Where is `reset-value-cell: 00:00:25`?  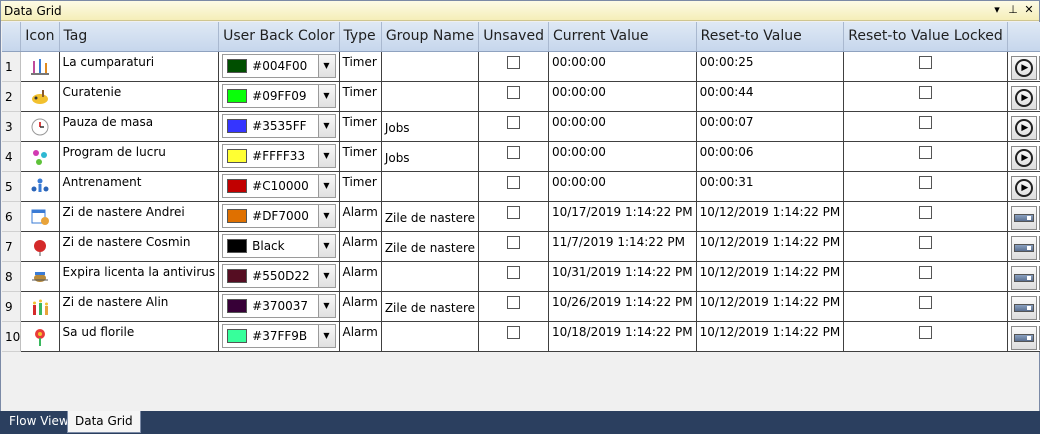
reset-value-cell: 00:00:25 is located at coordinates (770, 66).